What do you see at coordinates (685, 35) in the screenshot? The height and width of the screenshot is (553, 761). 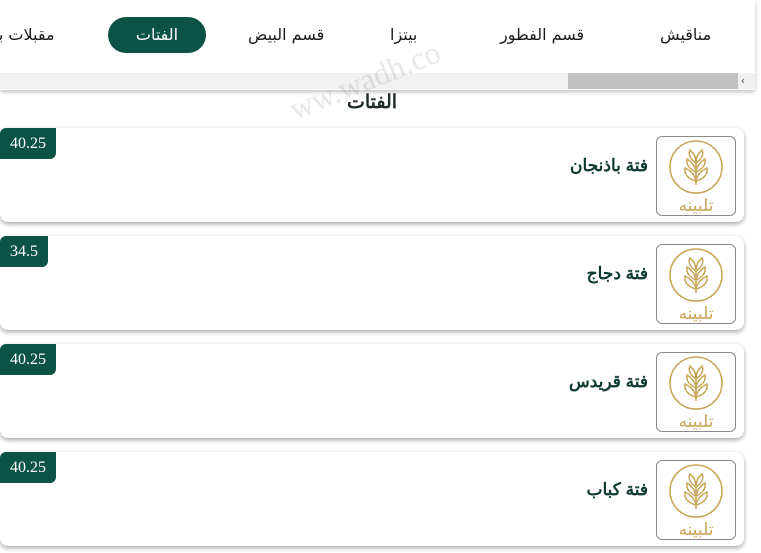 I see `tab-manakish: مناقيش` at bounding box center [685, 35].